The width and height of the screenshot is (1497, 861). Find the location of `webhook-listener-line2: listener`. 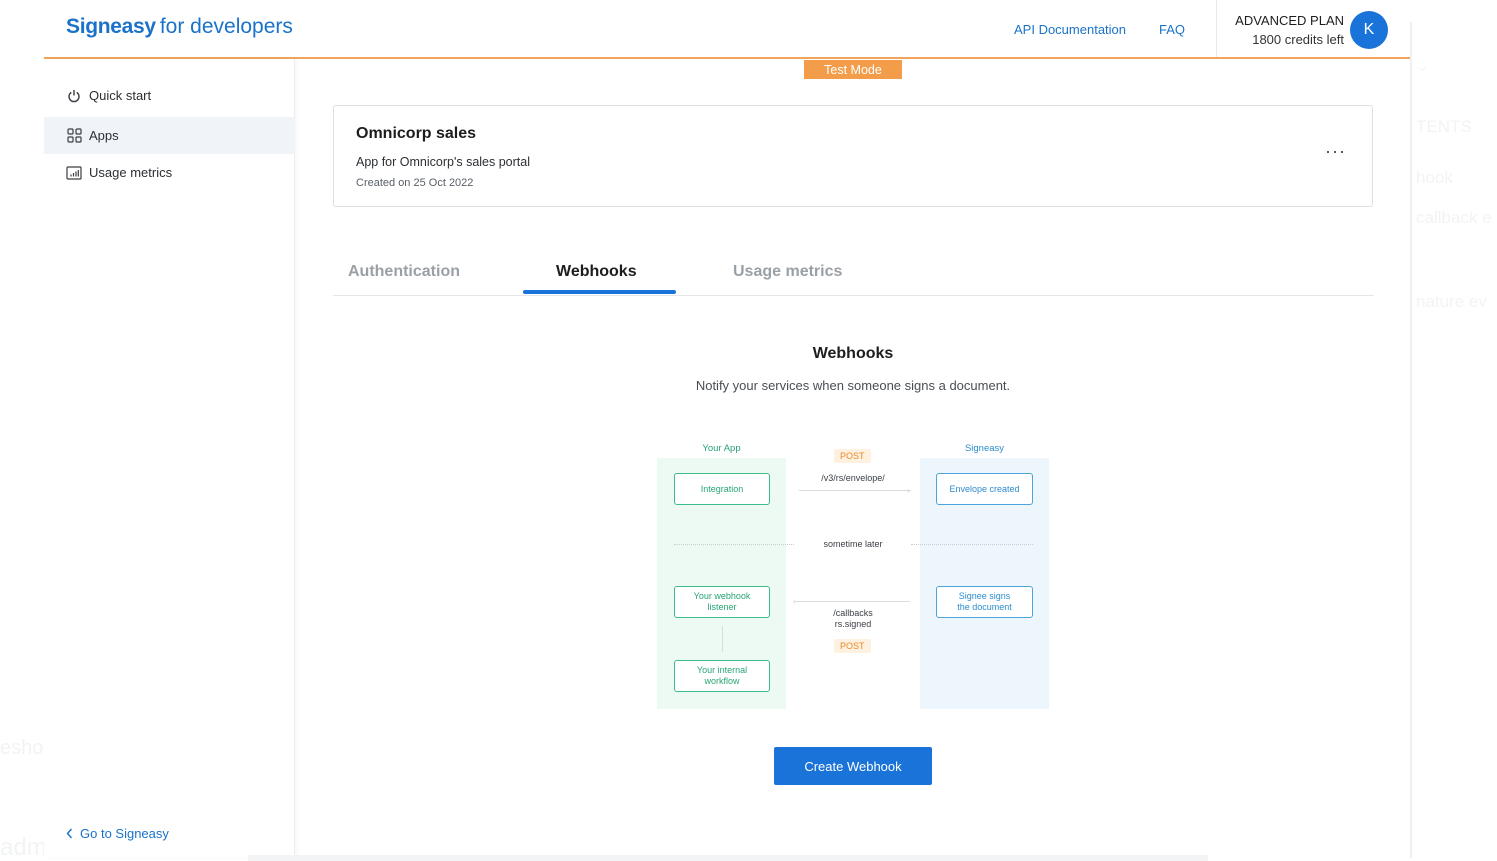

webhook-listener-line2: listener is located at coordinates (722, 607).